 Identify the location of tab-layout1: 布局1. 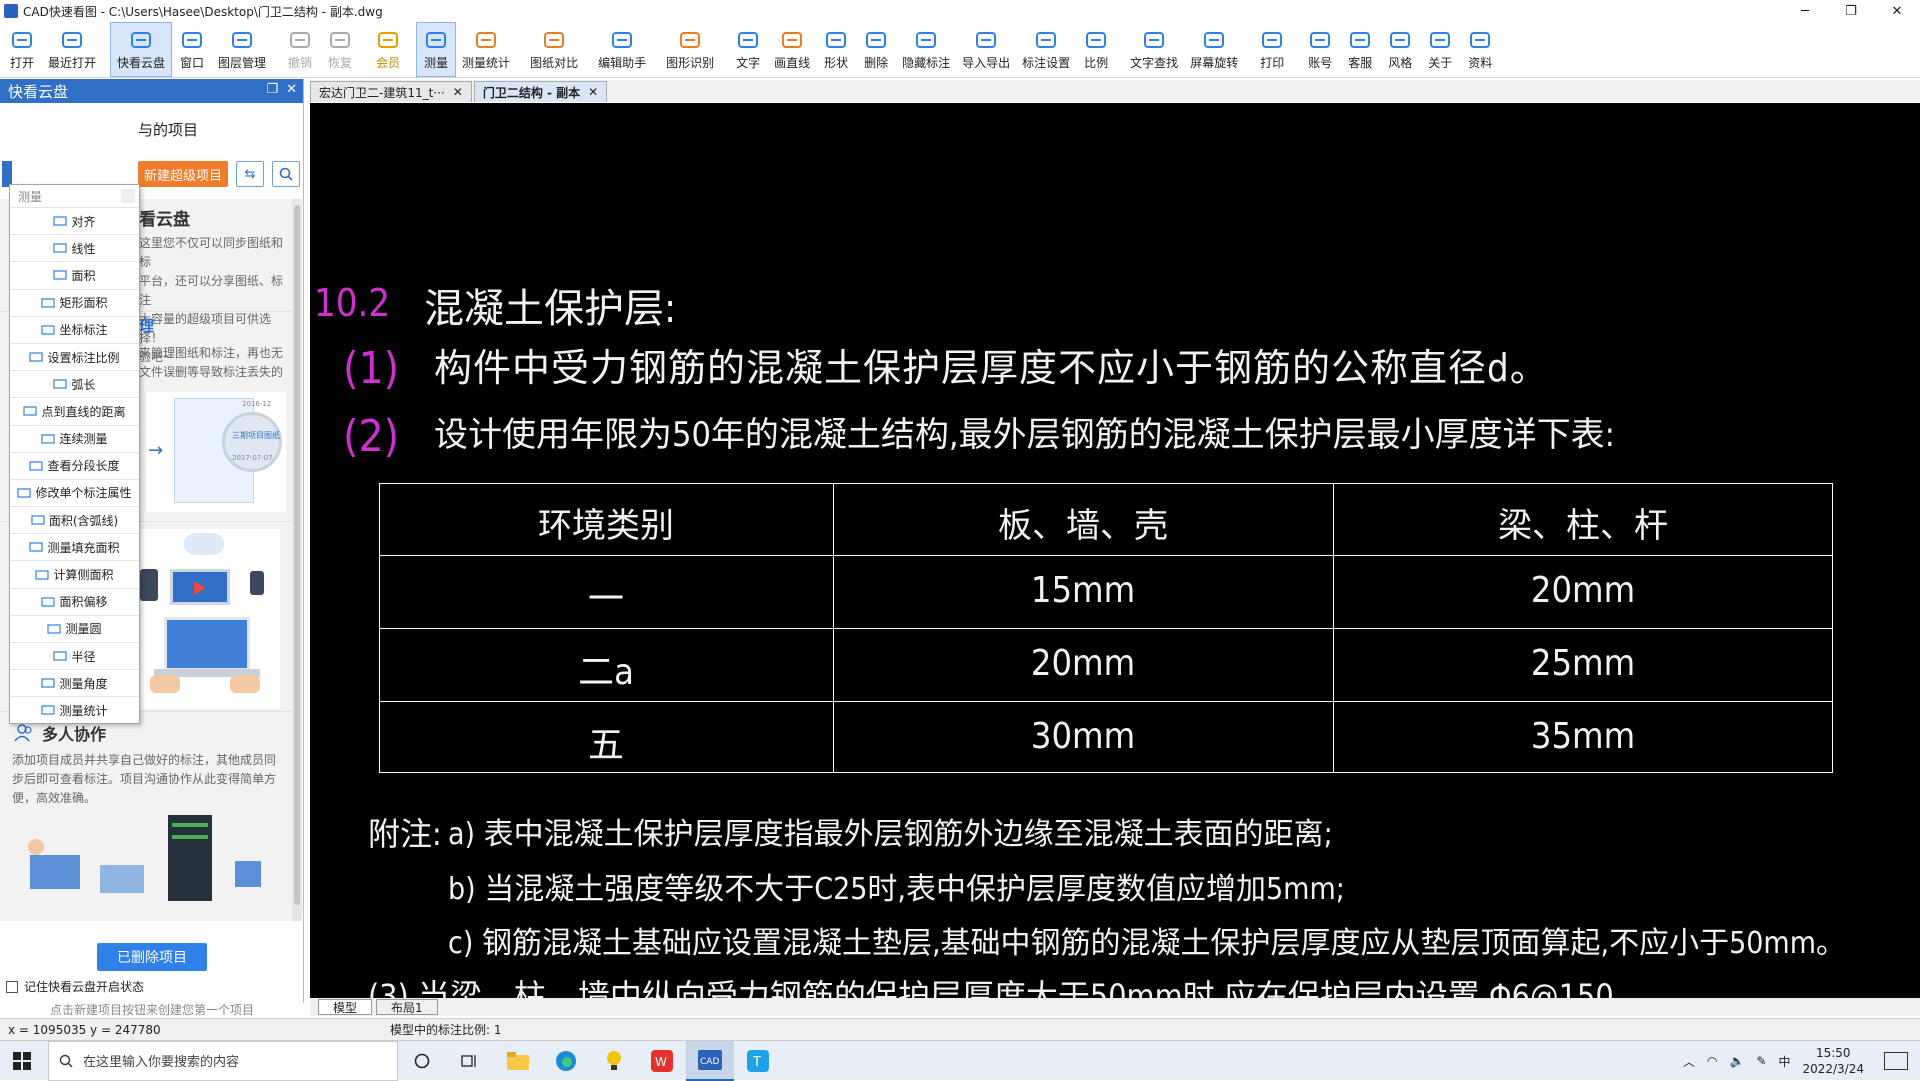
(407, 1007).